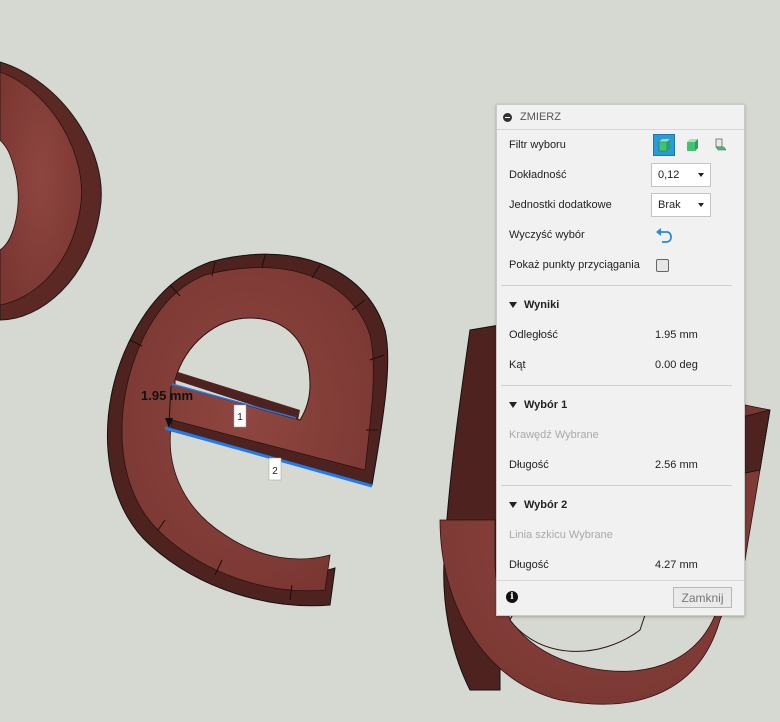 This screenshot has width=780, height=722. Describe the element at coordinates (669, 175) in the screenshot. I see `precision-value: 0,12` at that location.